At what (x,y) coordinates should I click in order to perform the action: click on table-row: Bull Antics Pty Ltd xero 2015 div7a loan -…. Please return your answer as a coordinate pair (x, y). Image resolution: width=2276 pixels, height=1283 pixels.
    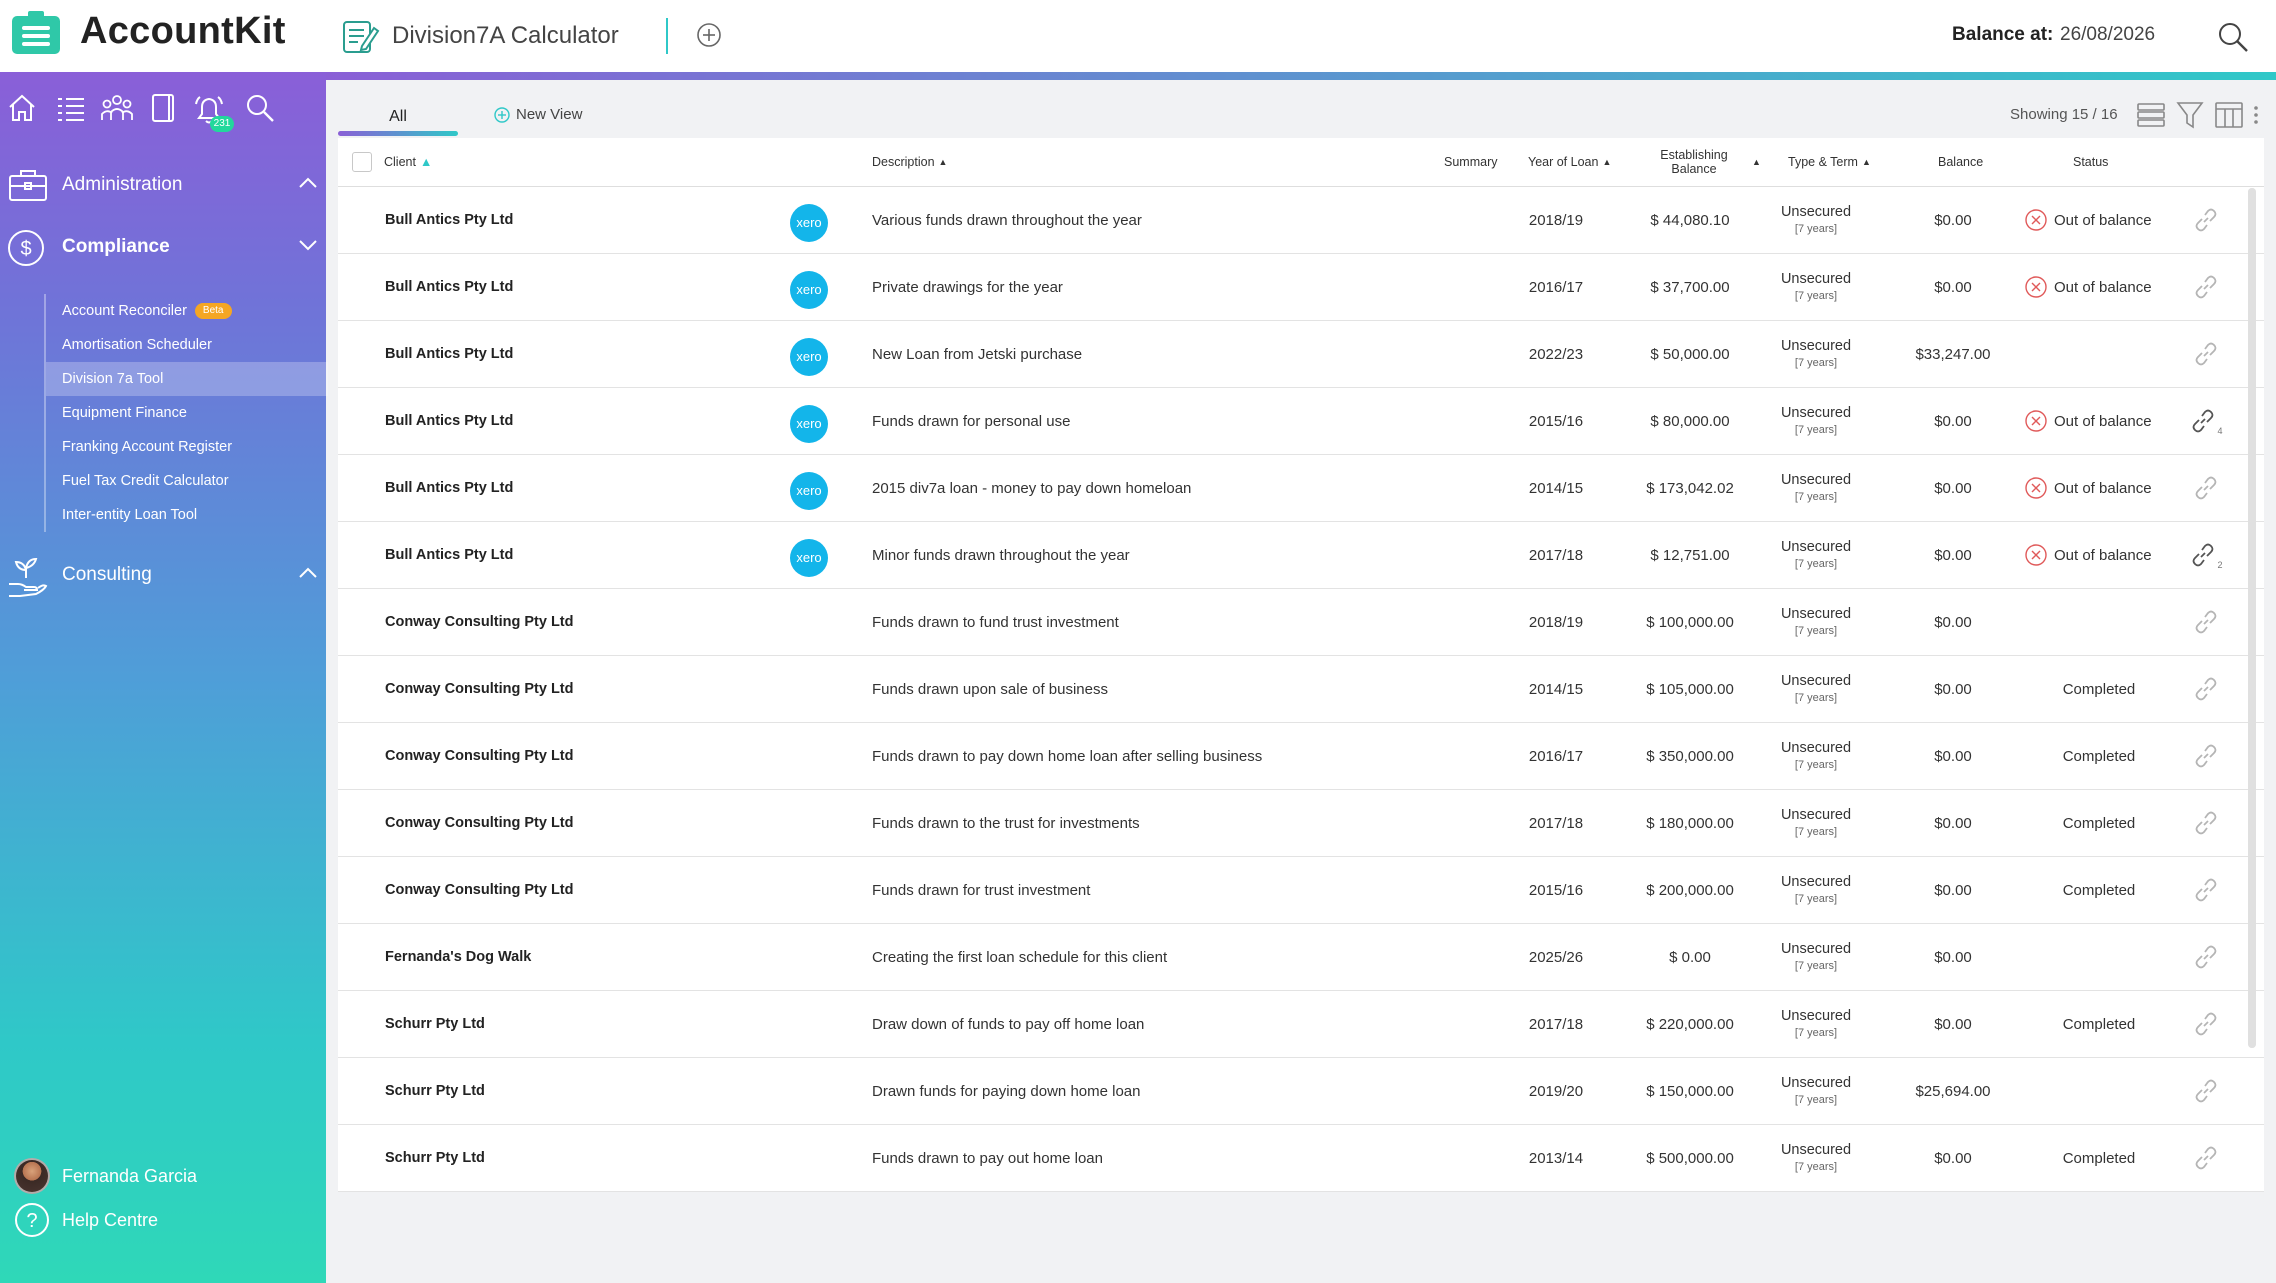
    Looking at the image, I should click on (1301, 488).